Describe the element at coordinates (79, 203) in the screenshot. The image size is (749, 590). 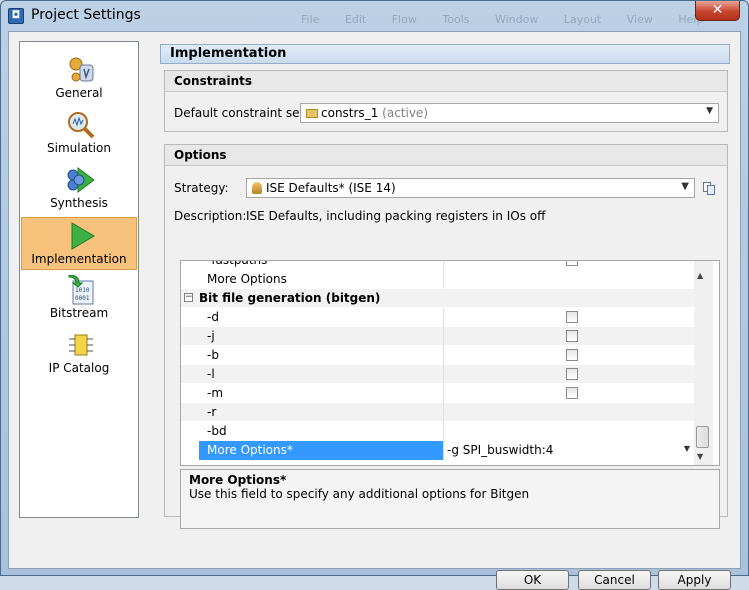
I see `nav-label-synthesis: Synthesis` at that location.